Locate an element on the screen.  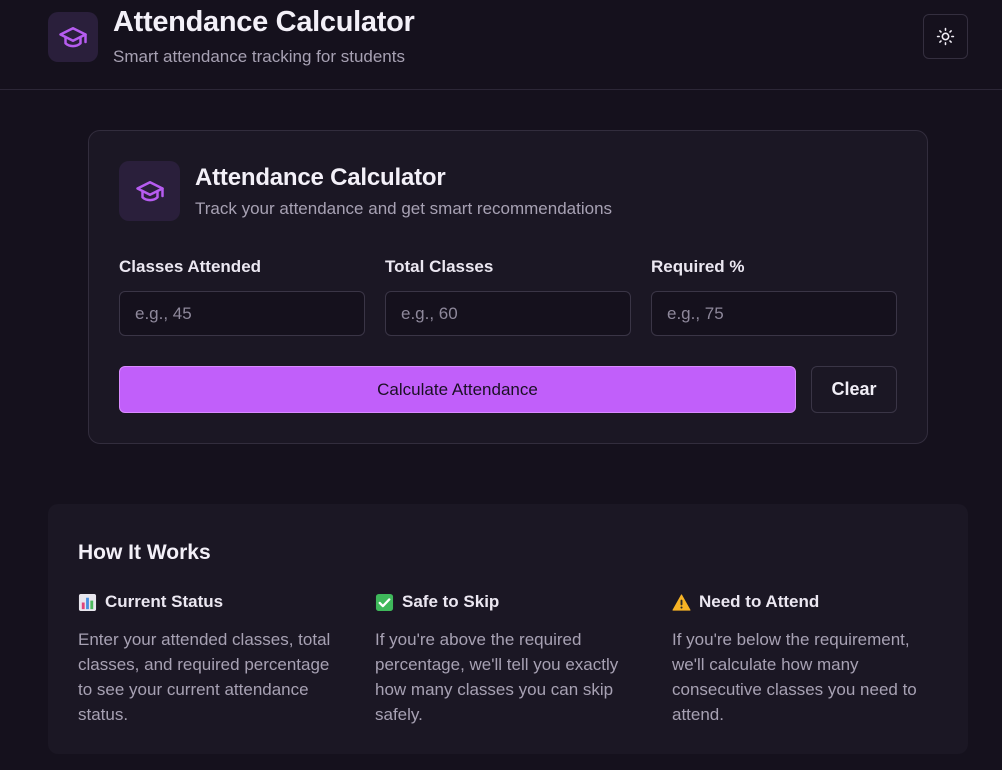
app-subtitle: Smart attendance tracking for students is located at coordinates (259, 56).